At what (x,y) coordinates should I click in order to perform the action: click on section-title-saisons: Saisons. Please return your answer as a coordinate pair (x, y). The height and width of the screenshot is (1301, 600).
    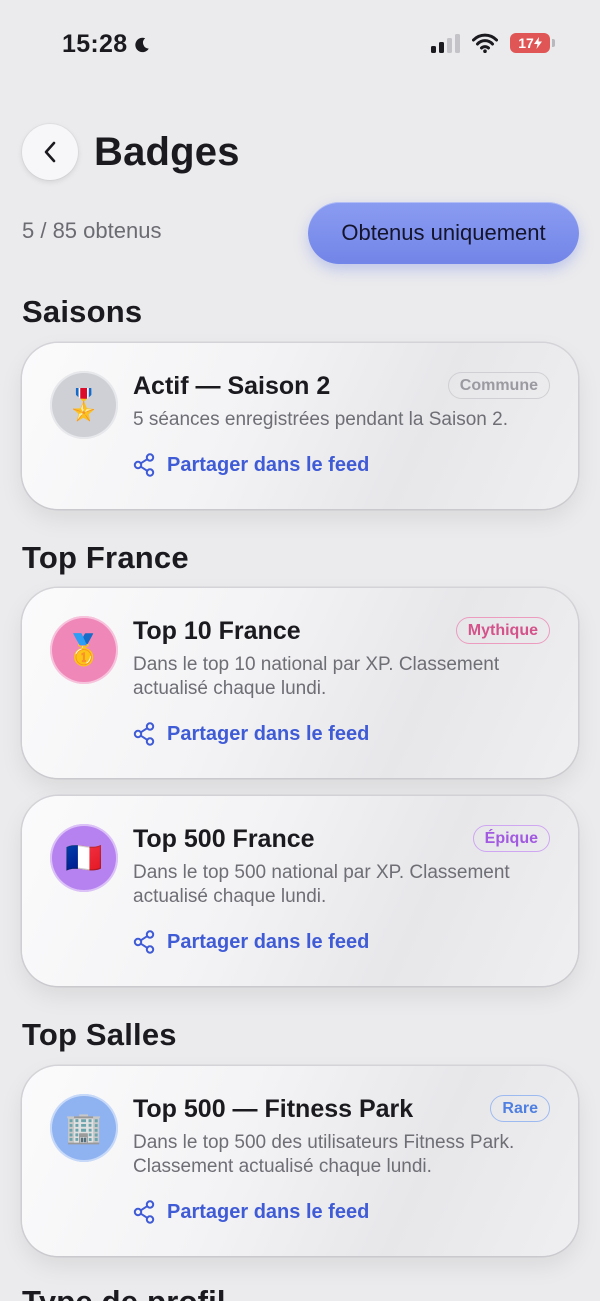
    Looking at the image, I should click on (82, 311).